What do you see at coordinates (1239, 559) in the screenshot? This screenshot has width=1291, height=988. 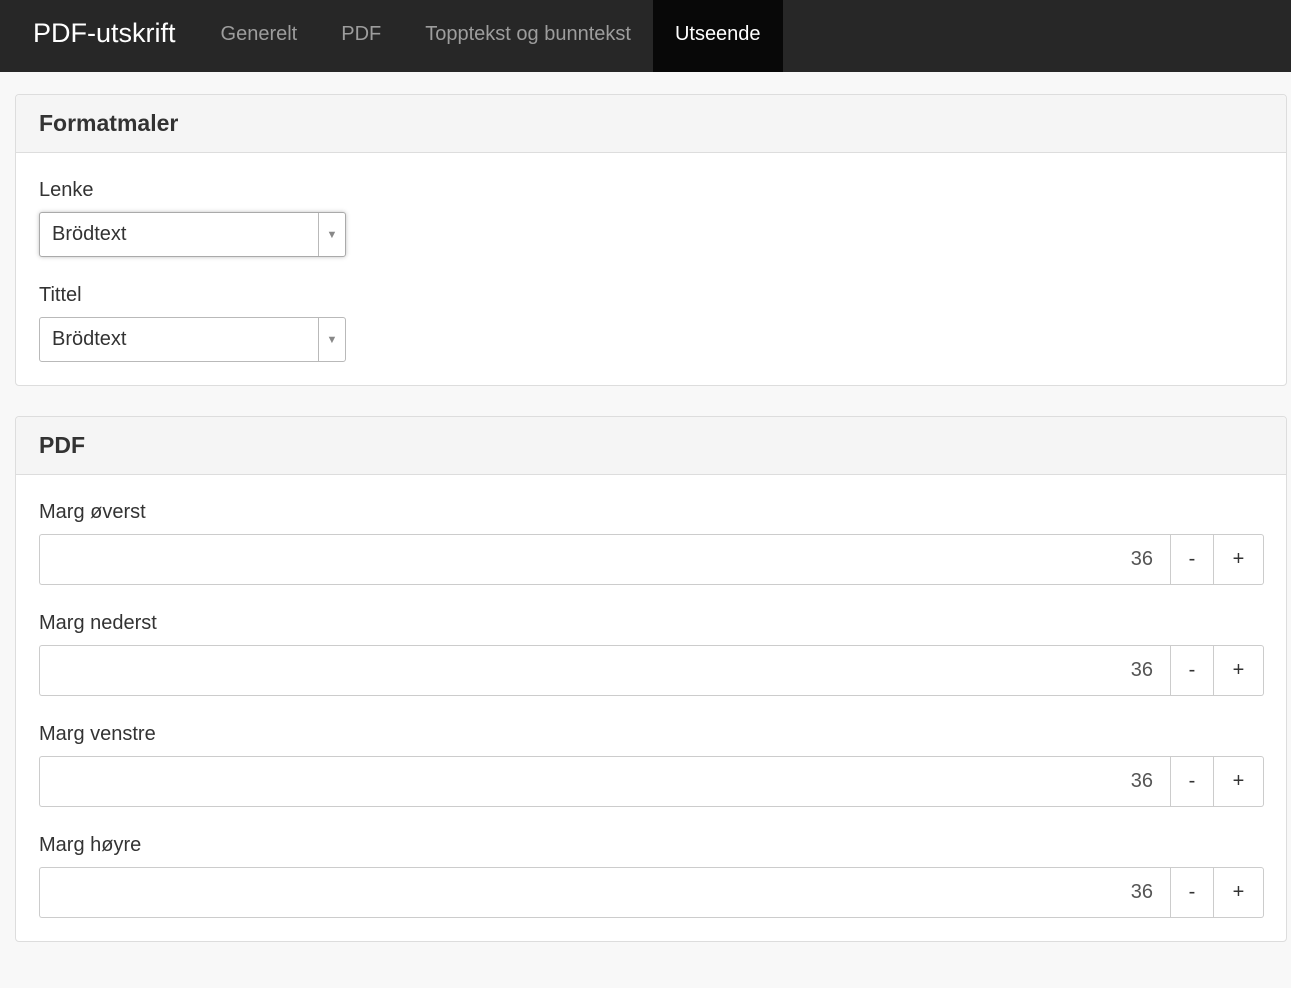 I see `margin-top-increment-button: +` at bounding box center [1239, 559].